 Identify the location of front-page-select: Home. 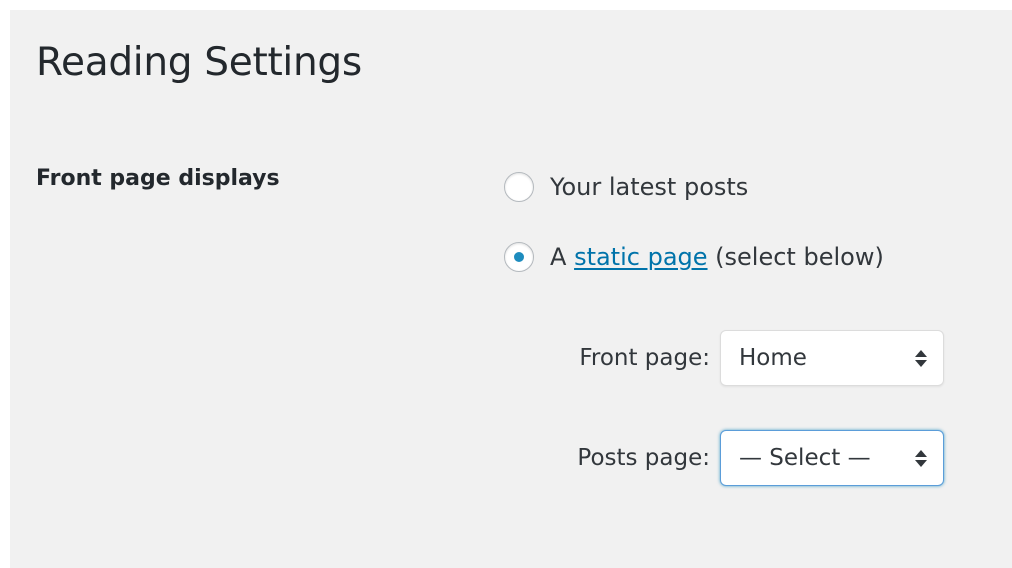
(832, 358).